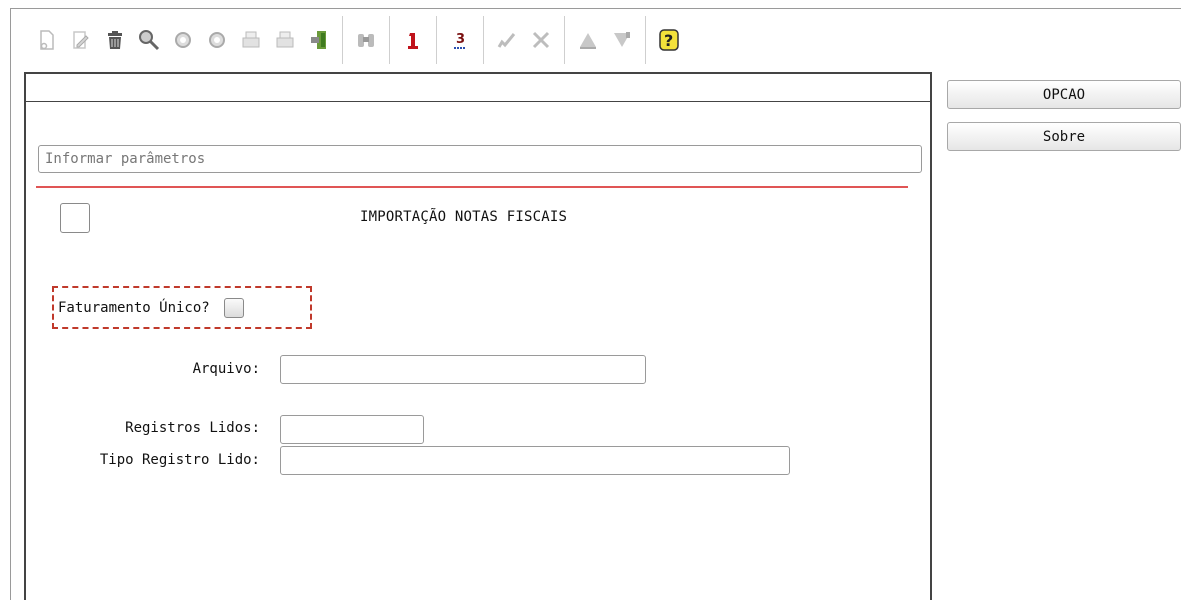  What do you see at coordinates (75, 218) in the screenshot?
I see `logo-placeholder-box` at bounding box center [75, 218].